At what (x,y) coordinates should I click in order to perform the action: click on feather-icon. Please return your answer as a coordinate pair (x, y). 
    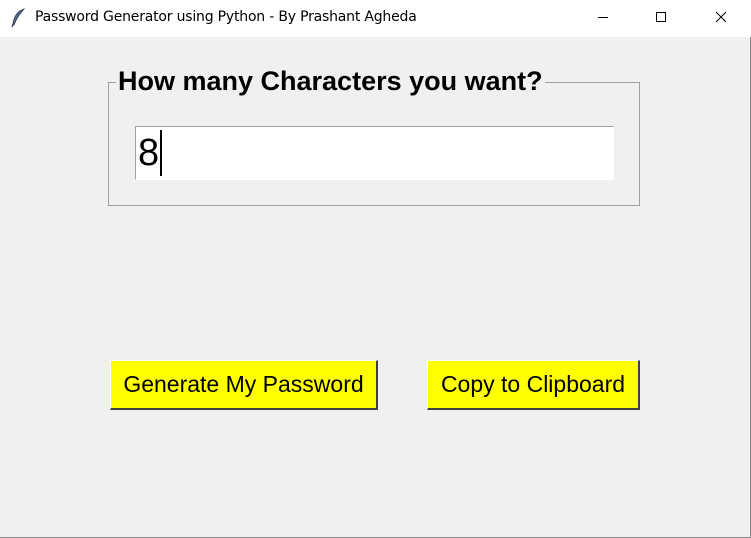
    Looking at the image, I should click on (19, 18).